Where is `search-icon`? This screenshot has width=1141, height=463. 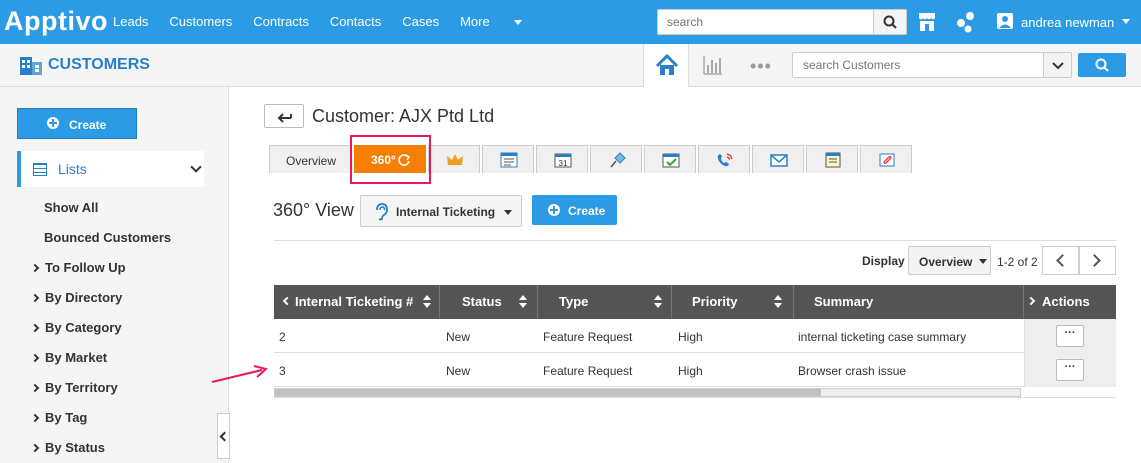
search-icon is located at coordinates (1102, 65).